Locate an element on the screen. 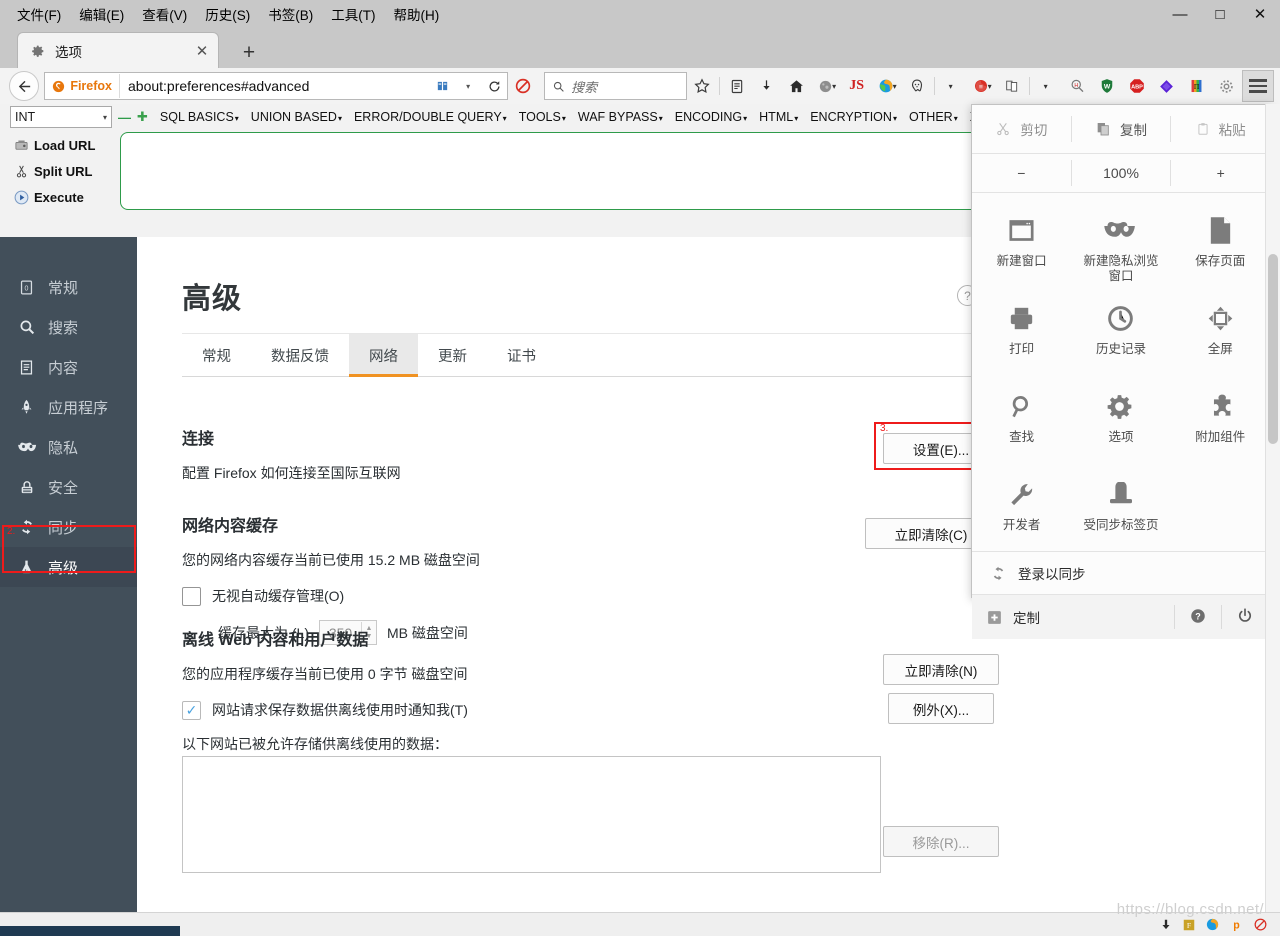 This screenshot has height=936, width=1280. close-button: ✕ is located at coordinates (1260, 14).